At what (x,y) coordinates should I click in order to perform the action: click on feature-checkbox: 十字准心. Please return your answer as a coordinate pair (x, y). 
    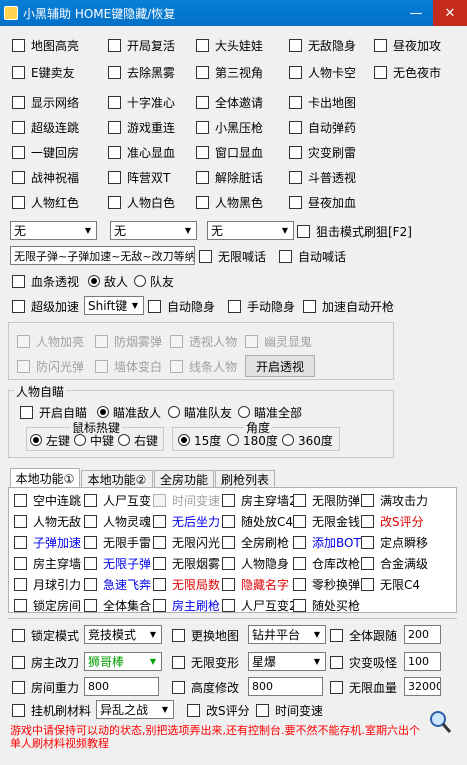
    Looking at the image, I should click on (141, 102).